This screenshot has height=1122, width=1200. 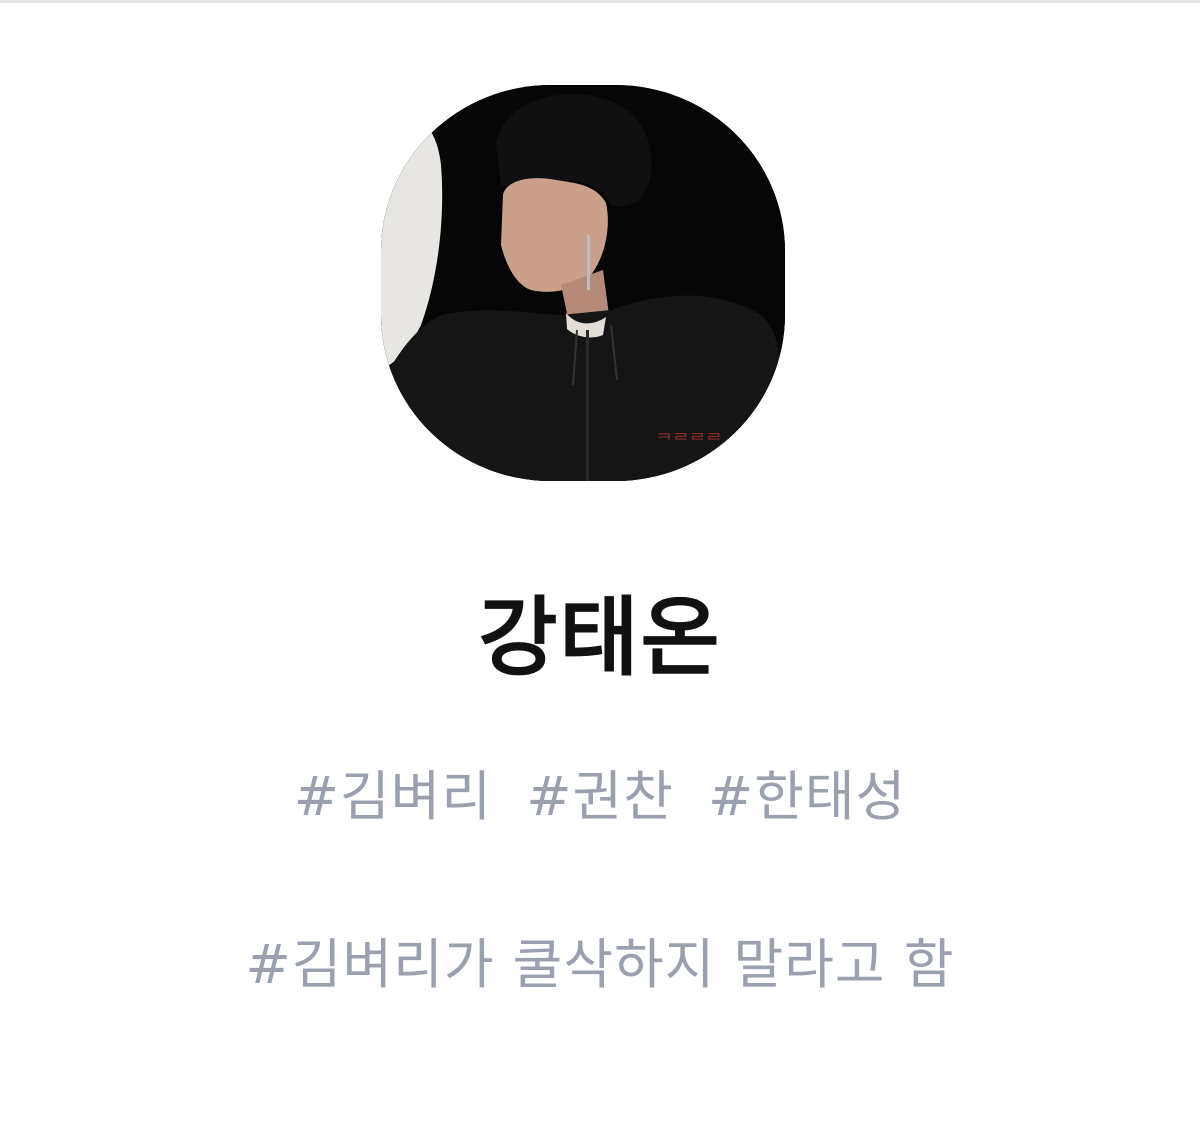 What do you see at coordinates (393, 796) in the screenshot?
I see `tag-1: #김벼리` at bounding box center [393, 796].